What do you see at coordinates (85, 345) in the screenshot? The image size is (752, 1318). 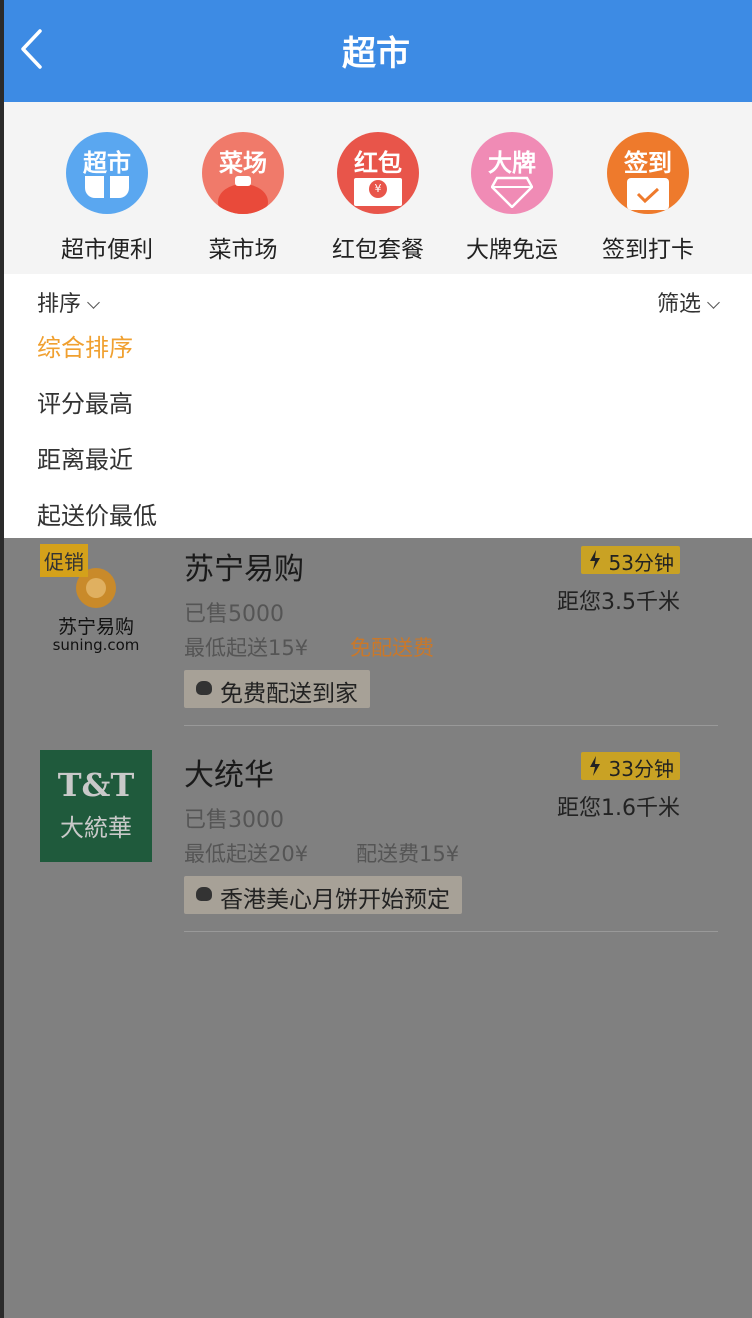 I see `sort-option-comprehensive: 综合排序` at bounding box center [85, 345].